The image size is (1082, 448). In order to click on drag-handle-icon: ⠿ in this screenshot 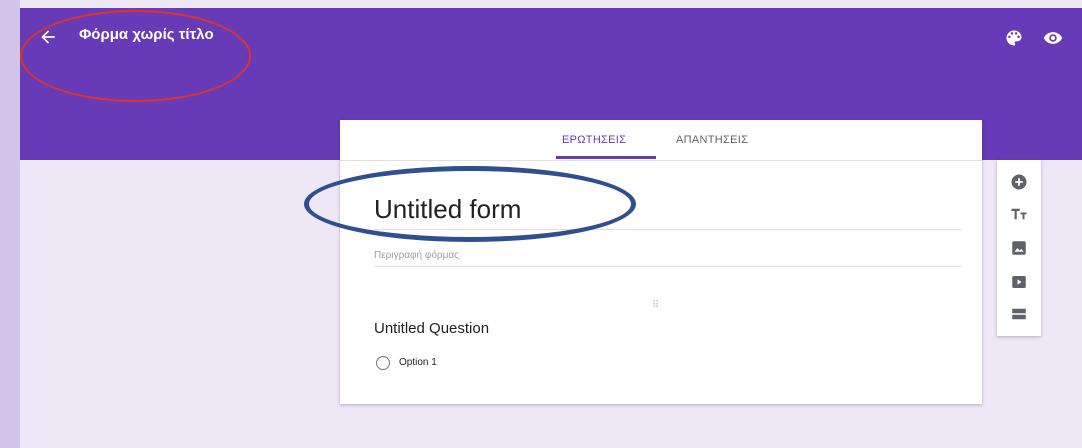, I will do `click(656, 305)`.